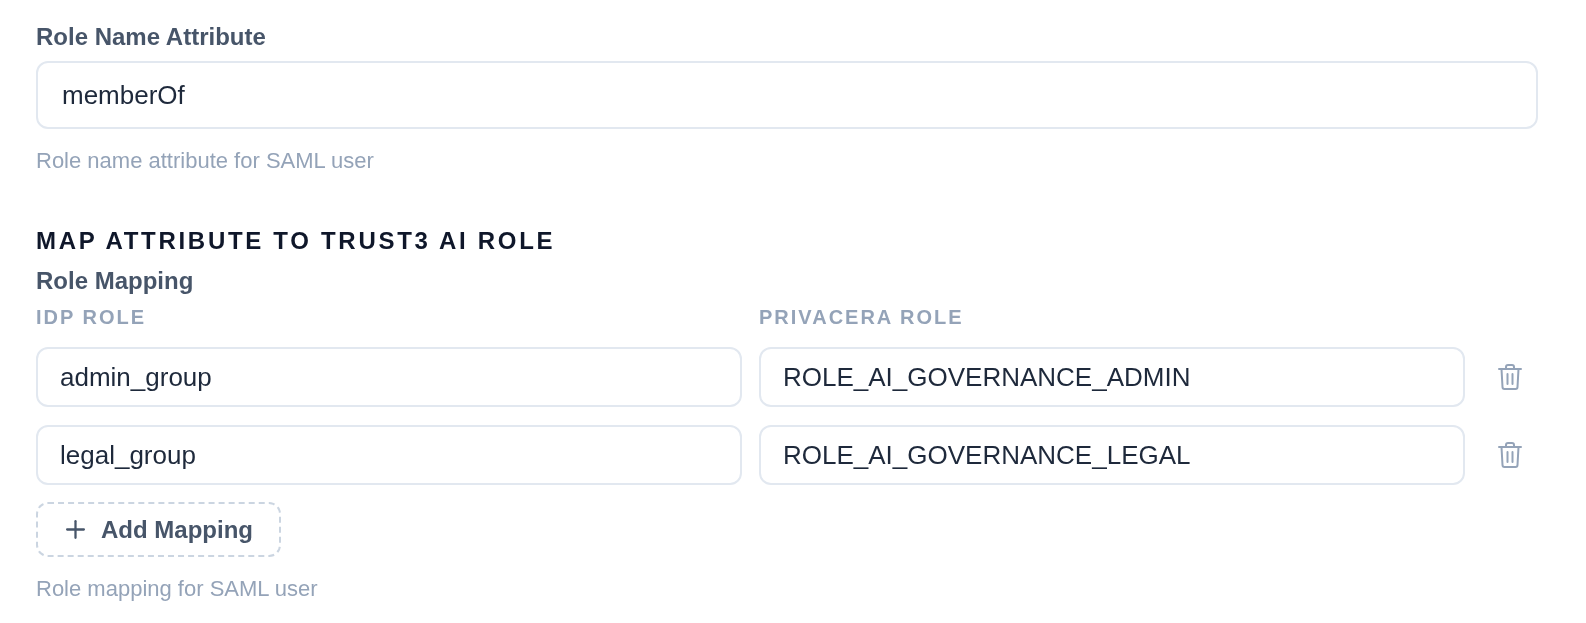  I want to click on column-header: PRIVACERA ROLE, so click(861, 317).